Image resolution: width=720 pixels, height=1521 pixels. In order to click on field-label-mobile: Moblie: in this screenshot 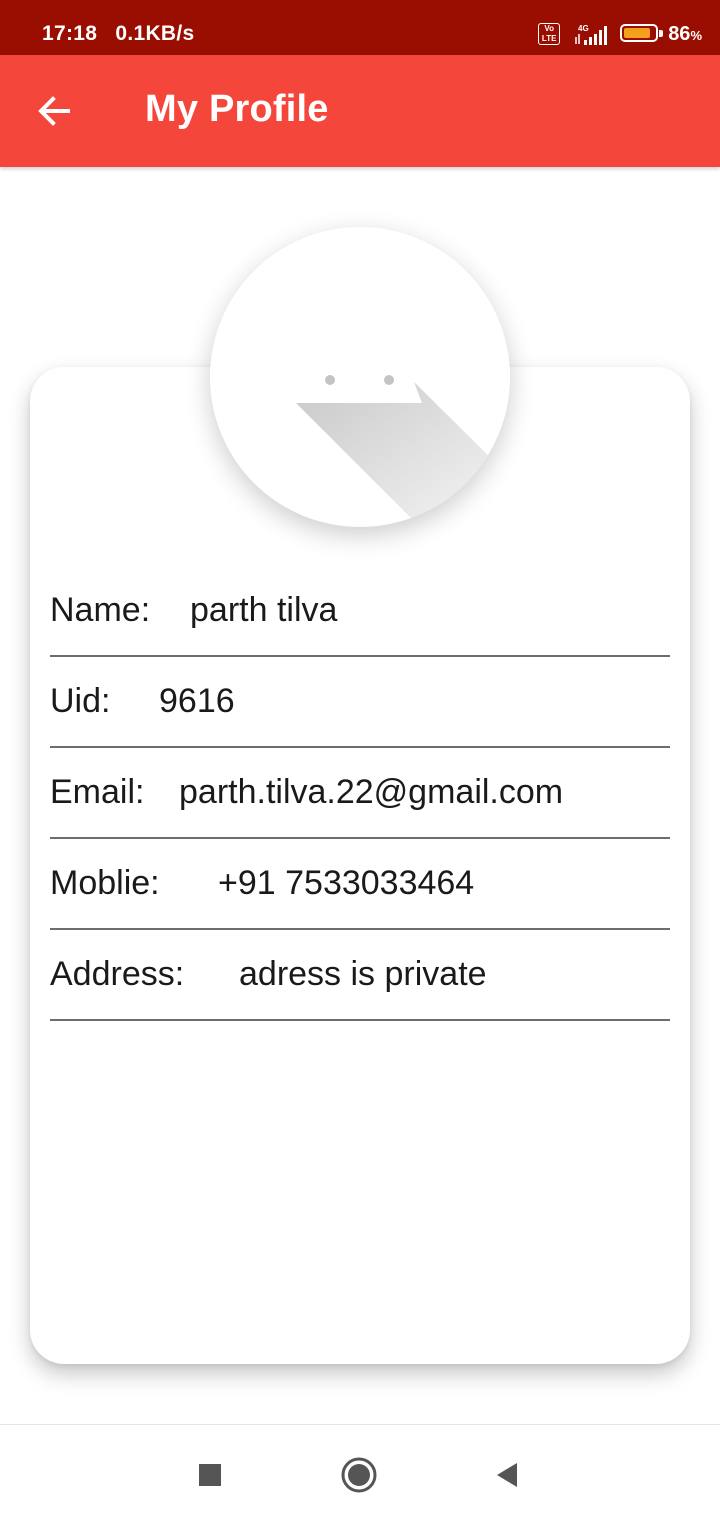, I will do `click(105, 883)`.